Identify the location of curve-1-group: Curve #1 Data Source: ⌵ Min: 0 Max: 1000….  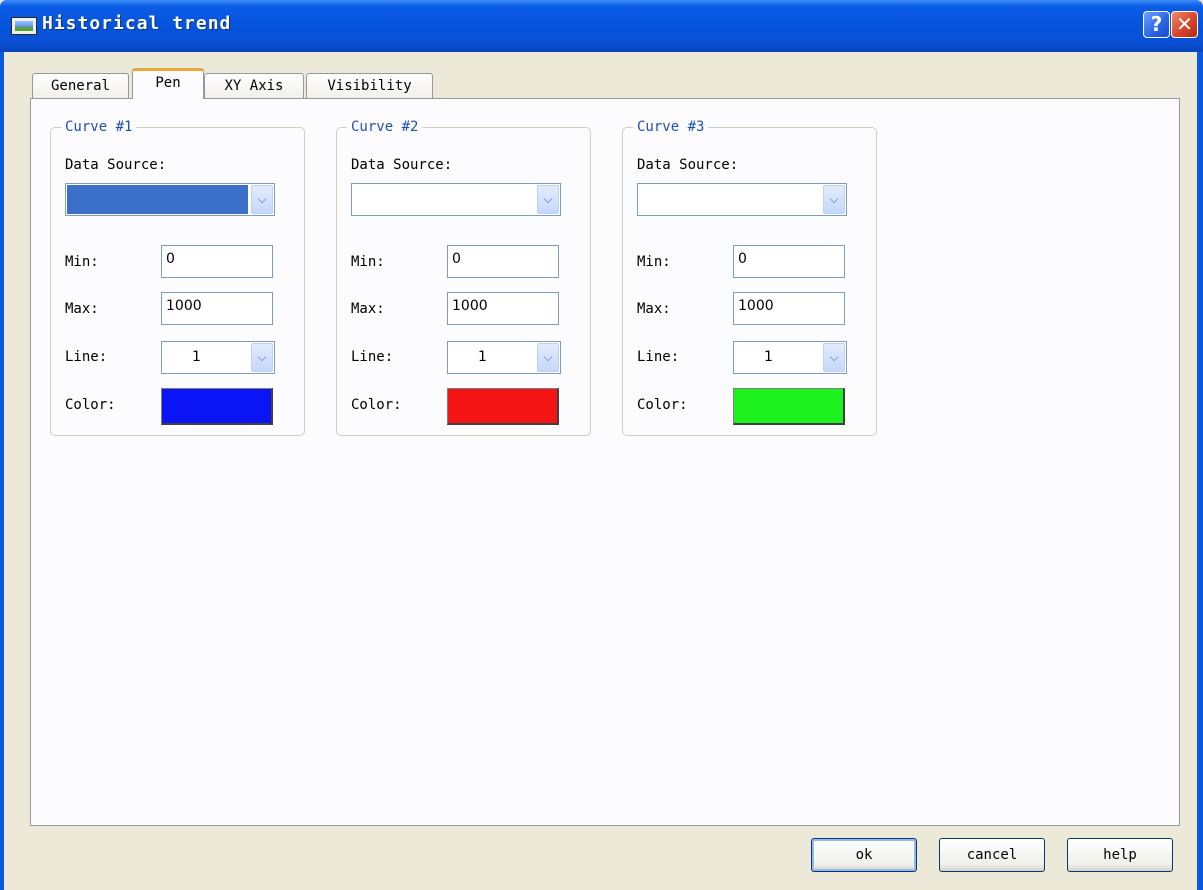
(177, 277).